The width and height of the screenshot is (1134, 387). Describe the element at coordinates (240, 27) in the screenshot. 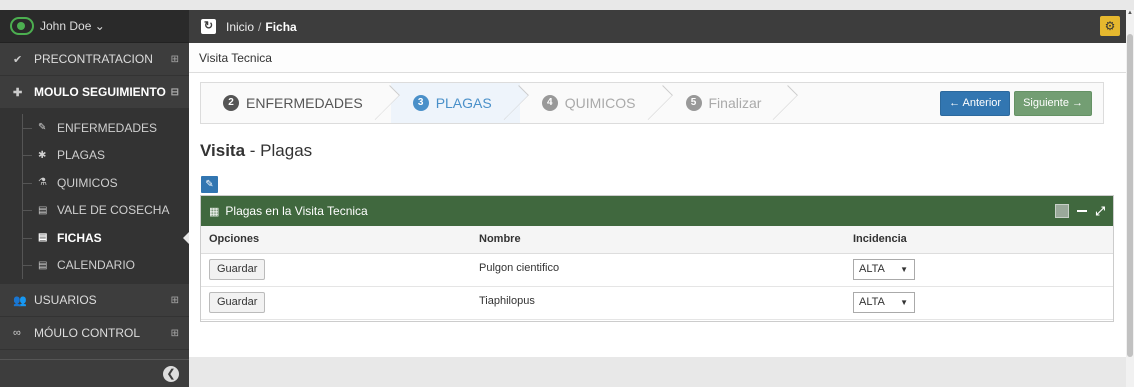

I see `breadcrumb-home: Inicio` at that location.